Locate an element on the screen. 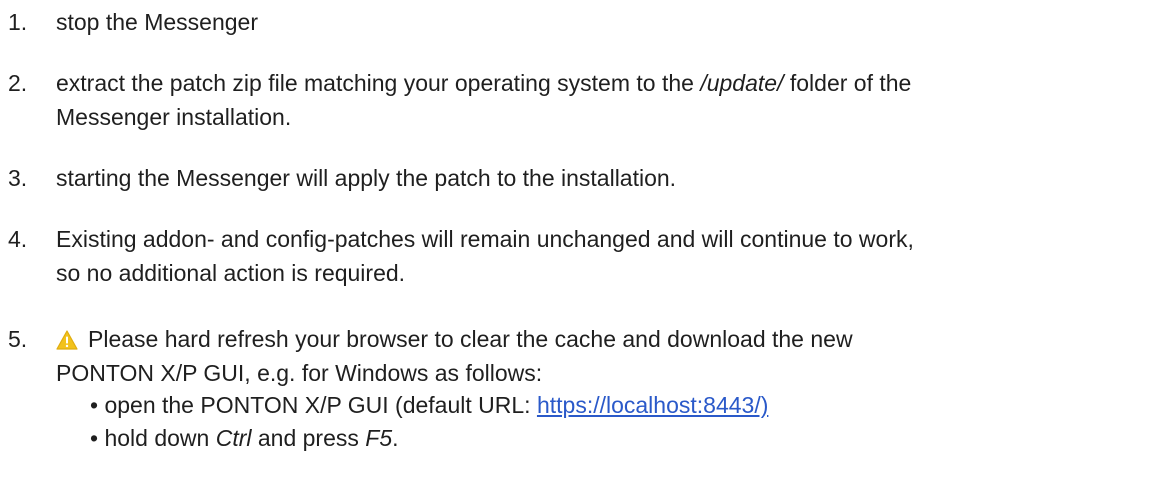 Image resolution: width=1160 pixels, height=497 pixels. substep-text: • open the PONTON X/P GUI (default URL: is located at coordinates (313, 405).